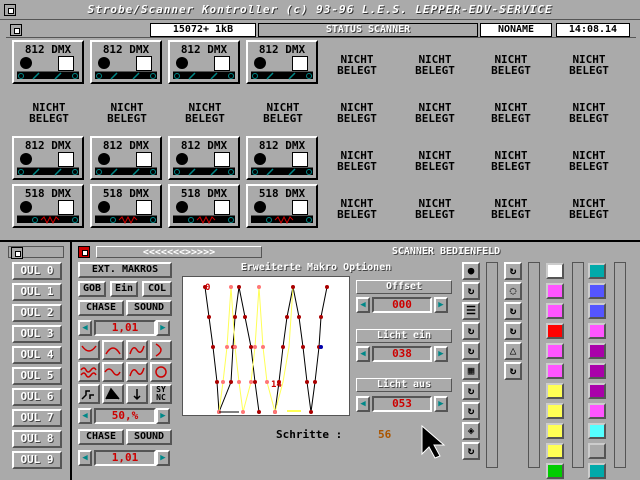  What do you see at coordinates (125, 270) in the screenshot?
I see `ext-macros-button: EXT. MAKROS` at bounding box center [125, 270].